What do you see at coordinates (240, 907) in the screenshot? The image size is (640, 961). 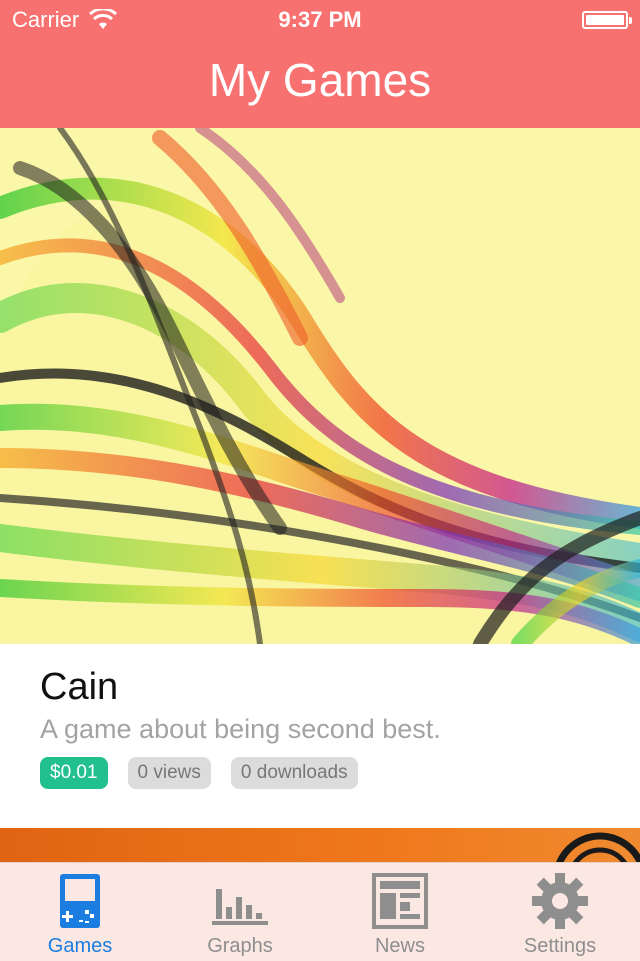 I see `bar-chart-icon` at bounding box center [240, 907].